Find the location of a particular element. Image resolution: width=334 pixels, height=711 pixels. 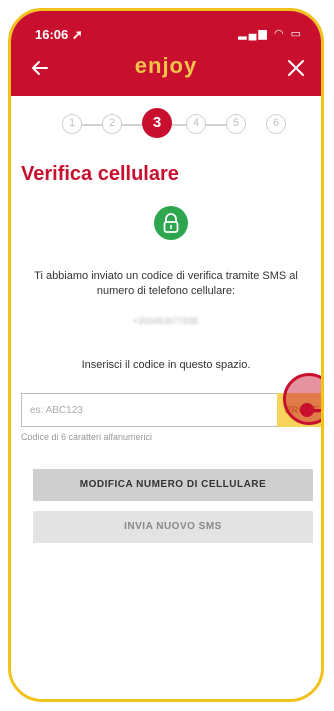

resend-sms-button: INVIA NUOVO SMS is located at coordinates (173, 527).